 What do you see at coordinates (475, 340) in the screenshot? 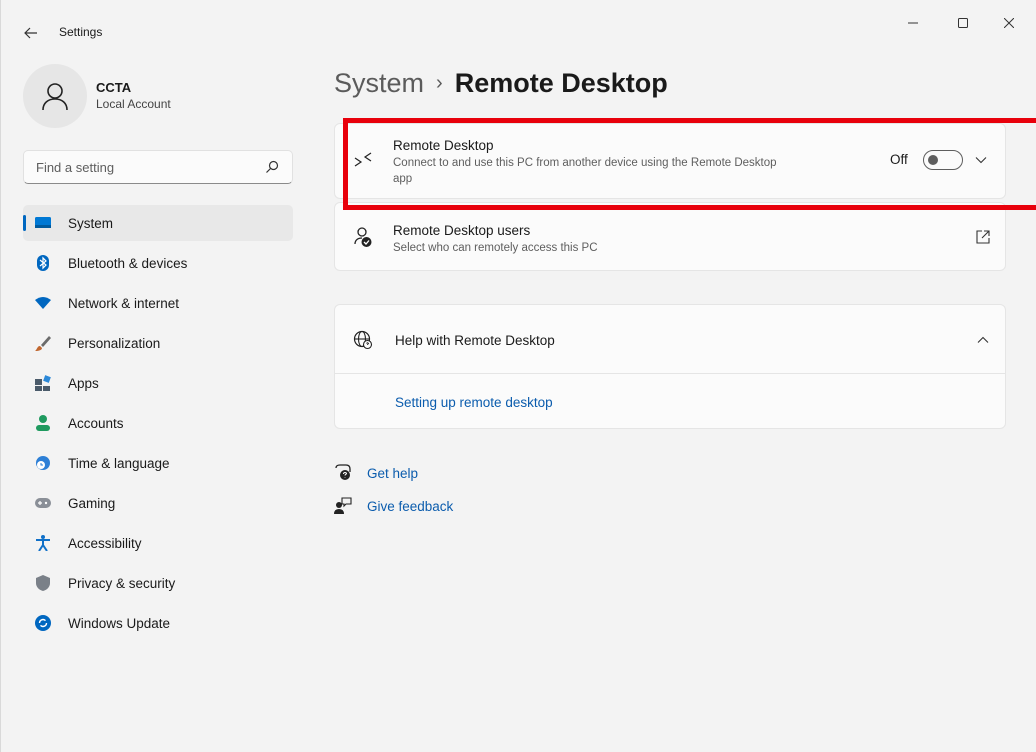
I see `help-title: Help with Remote Desktop` at bounding box center [475, 340].